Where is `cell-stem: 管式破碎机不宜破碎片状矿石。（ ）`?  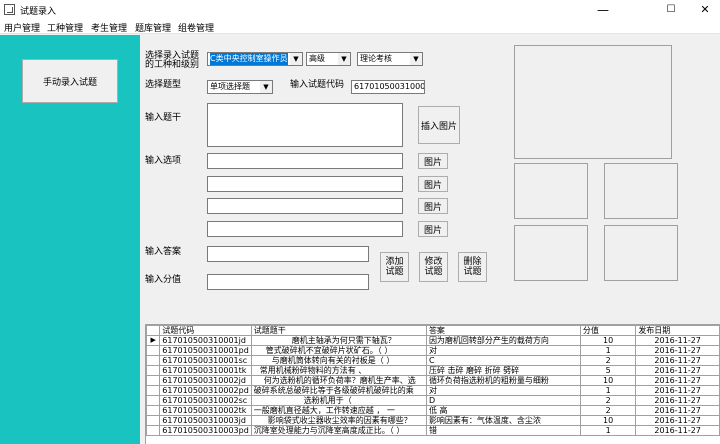
cell-stem: 管式破碎机不宜破碎片状矿石。（ ） is located at coordinates (338, 350).